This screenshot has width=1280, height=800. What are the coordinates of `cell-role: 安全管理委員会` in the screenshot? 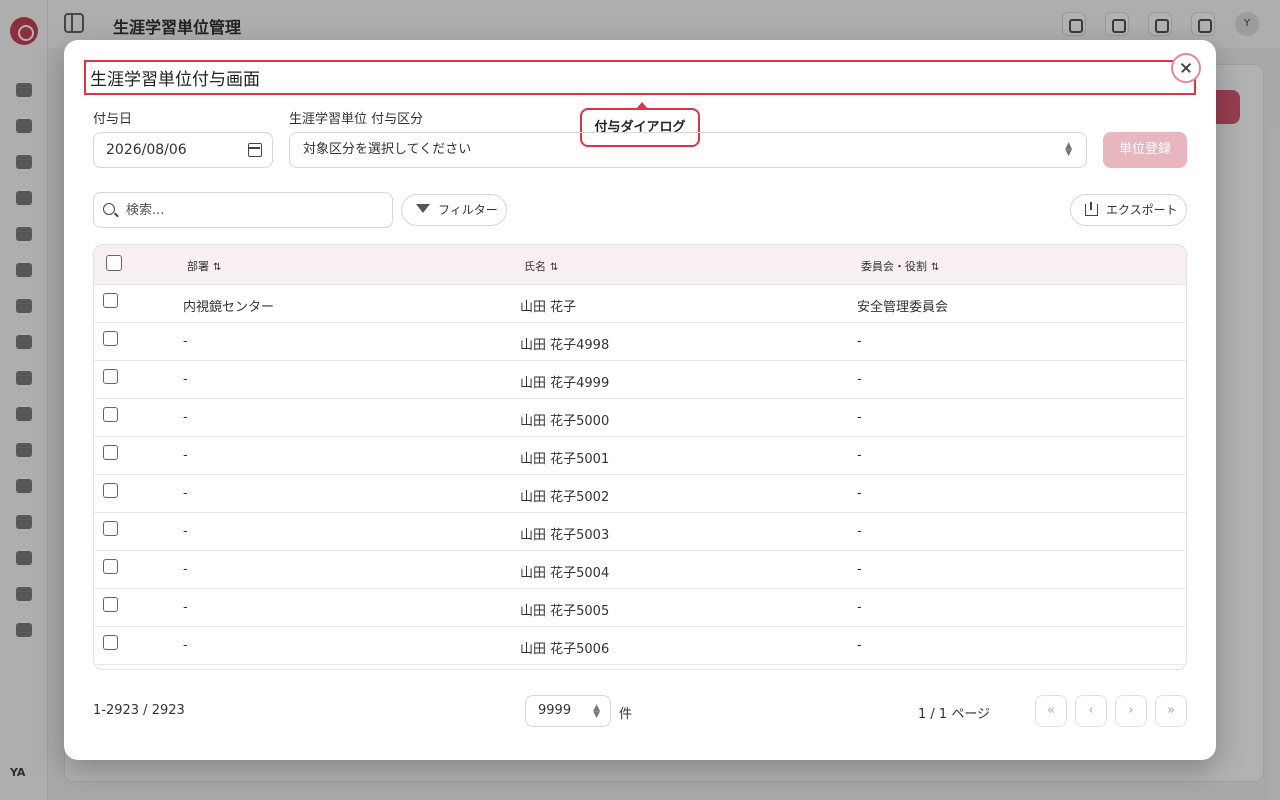 It's located at (903, 307).